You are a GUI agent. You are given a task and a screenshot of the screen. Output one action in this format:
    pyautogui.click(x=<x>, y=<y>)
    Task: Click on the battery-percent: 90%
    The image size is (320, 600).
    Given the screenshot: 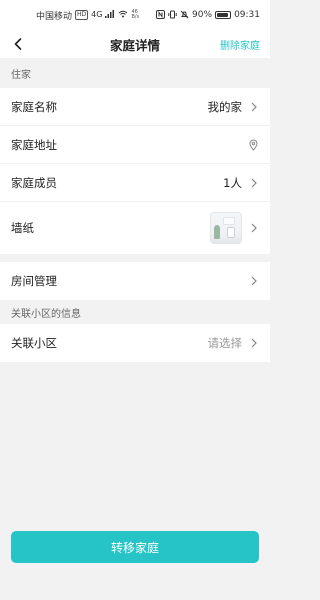 What is the action you would take?
    pyautogui.click(x=202, y=15)
    